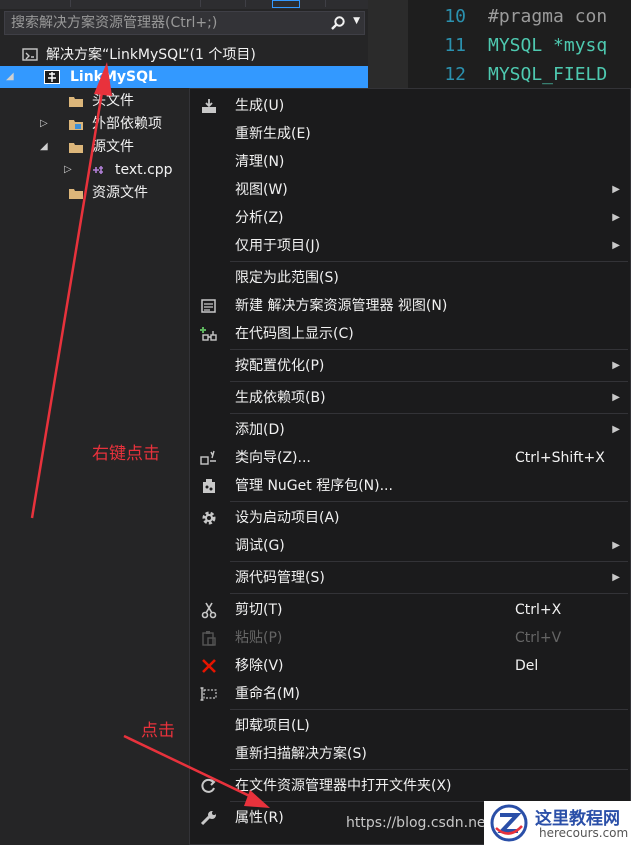 The width and height of the screenshot is (631, 845). What do you see at coordinates (113, 77) in the screenshot?
I see `tree-item-label: LinkMySQL` at bounding box center [113, 77].